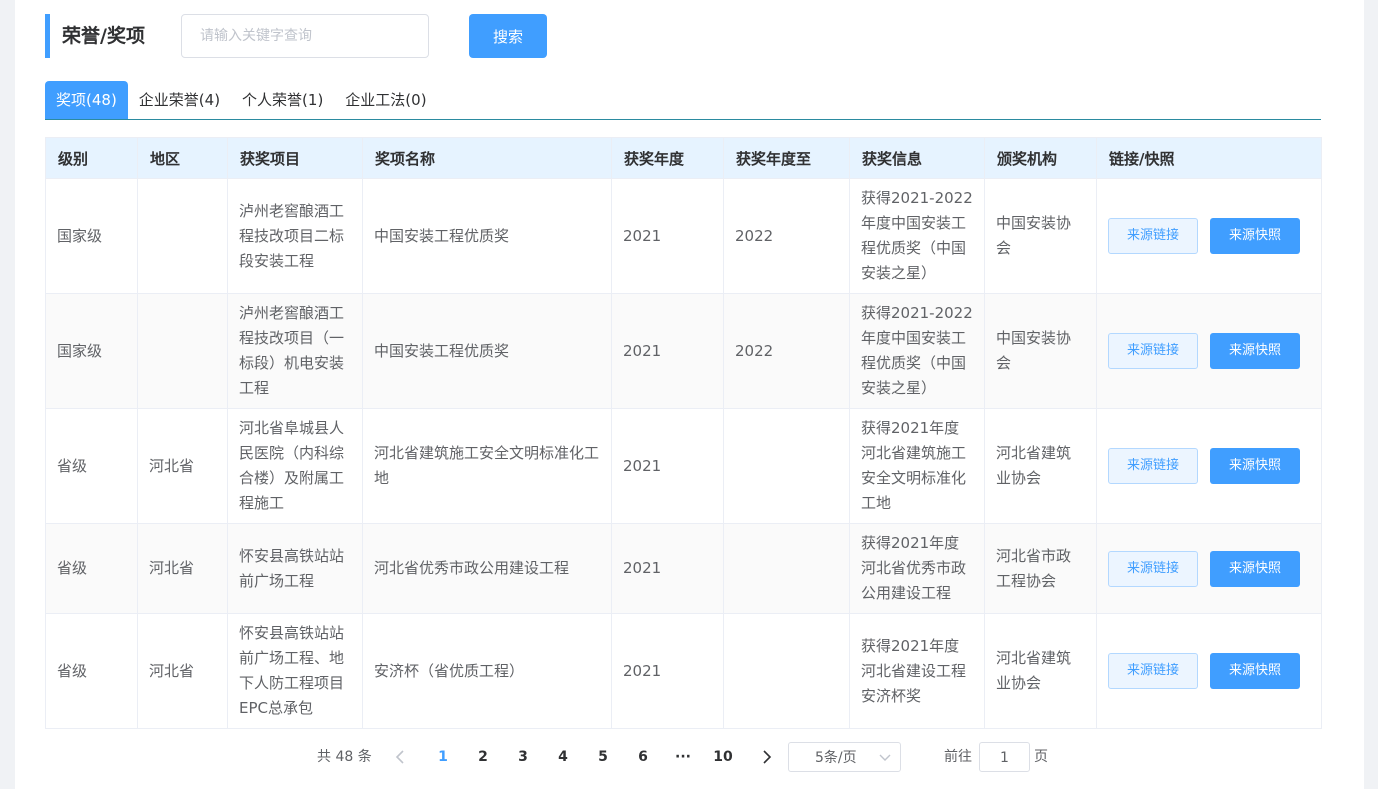  I want to click on search-input, so click(305, 36).